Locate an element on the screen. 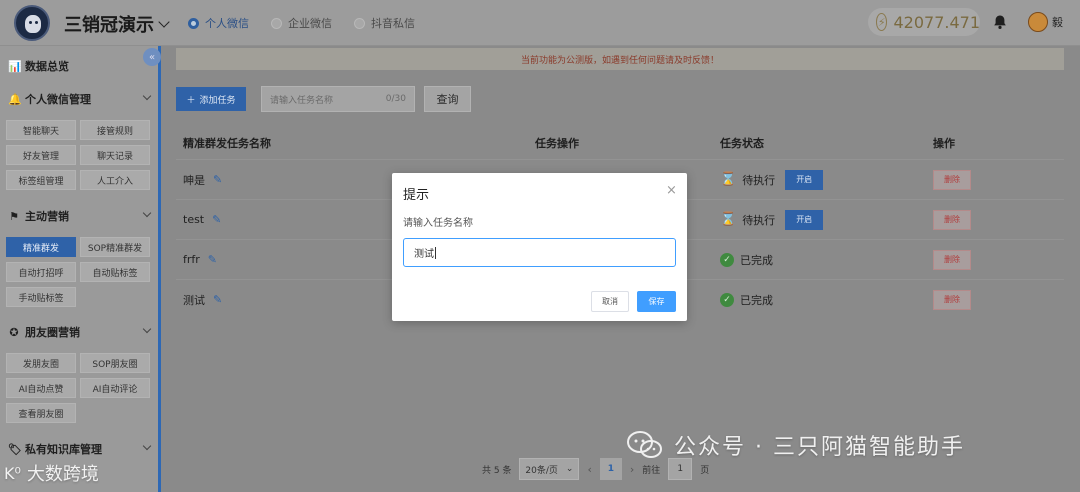 The height and width of the screenshot is (492, 1080). sidebar-grid-active-marketing: 精准群发 SOP精准群发 自动打招呼 自动贴标签 手动贴标签 is located at coordinates (78, 272).